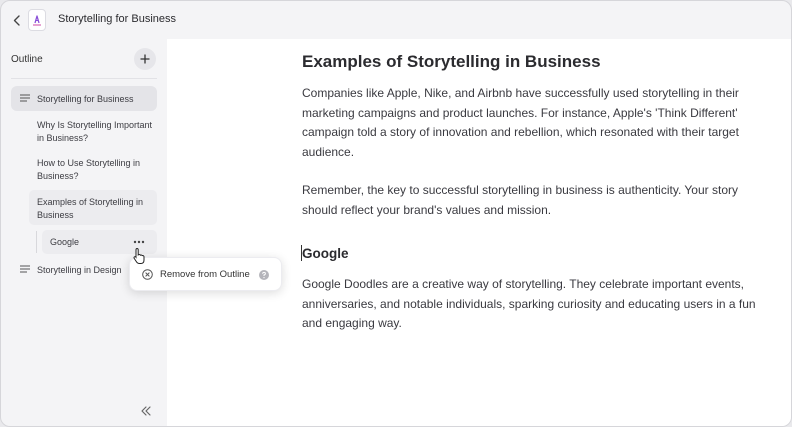 The image size is (792, 427). I want to click on add-outline-button, so click(145, 59).